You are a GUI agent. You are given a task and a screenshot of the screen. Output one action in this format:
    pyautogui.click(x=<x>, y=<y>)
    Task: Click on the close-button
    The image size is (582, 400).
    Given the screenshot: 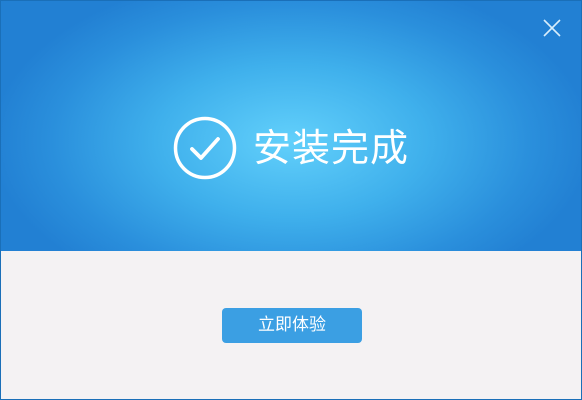 What is the action you would take?
    pyautogui.click(x=552, y=28)
    